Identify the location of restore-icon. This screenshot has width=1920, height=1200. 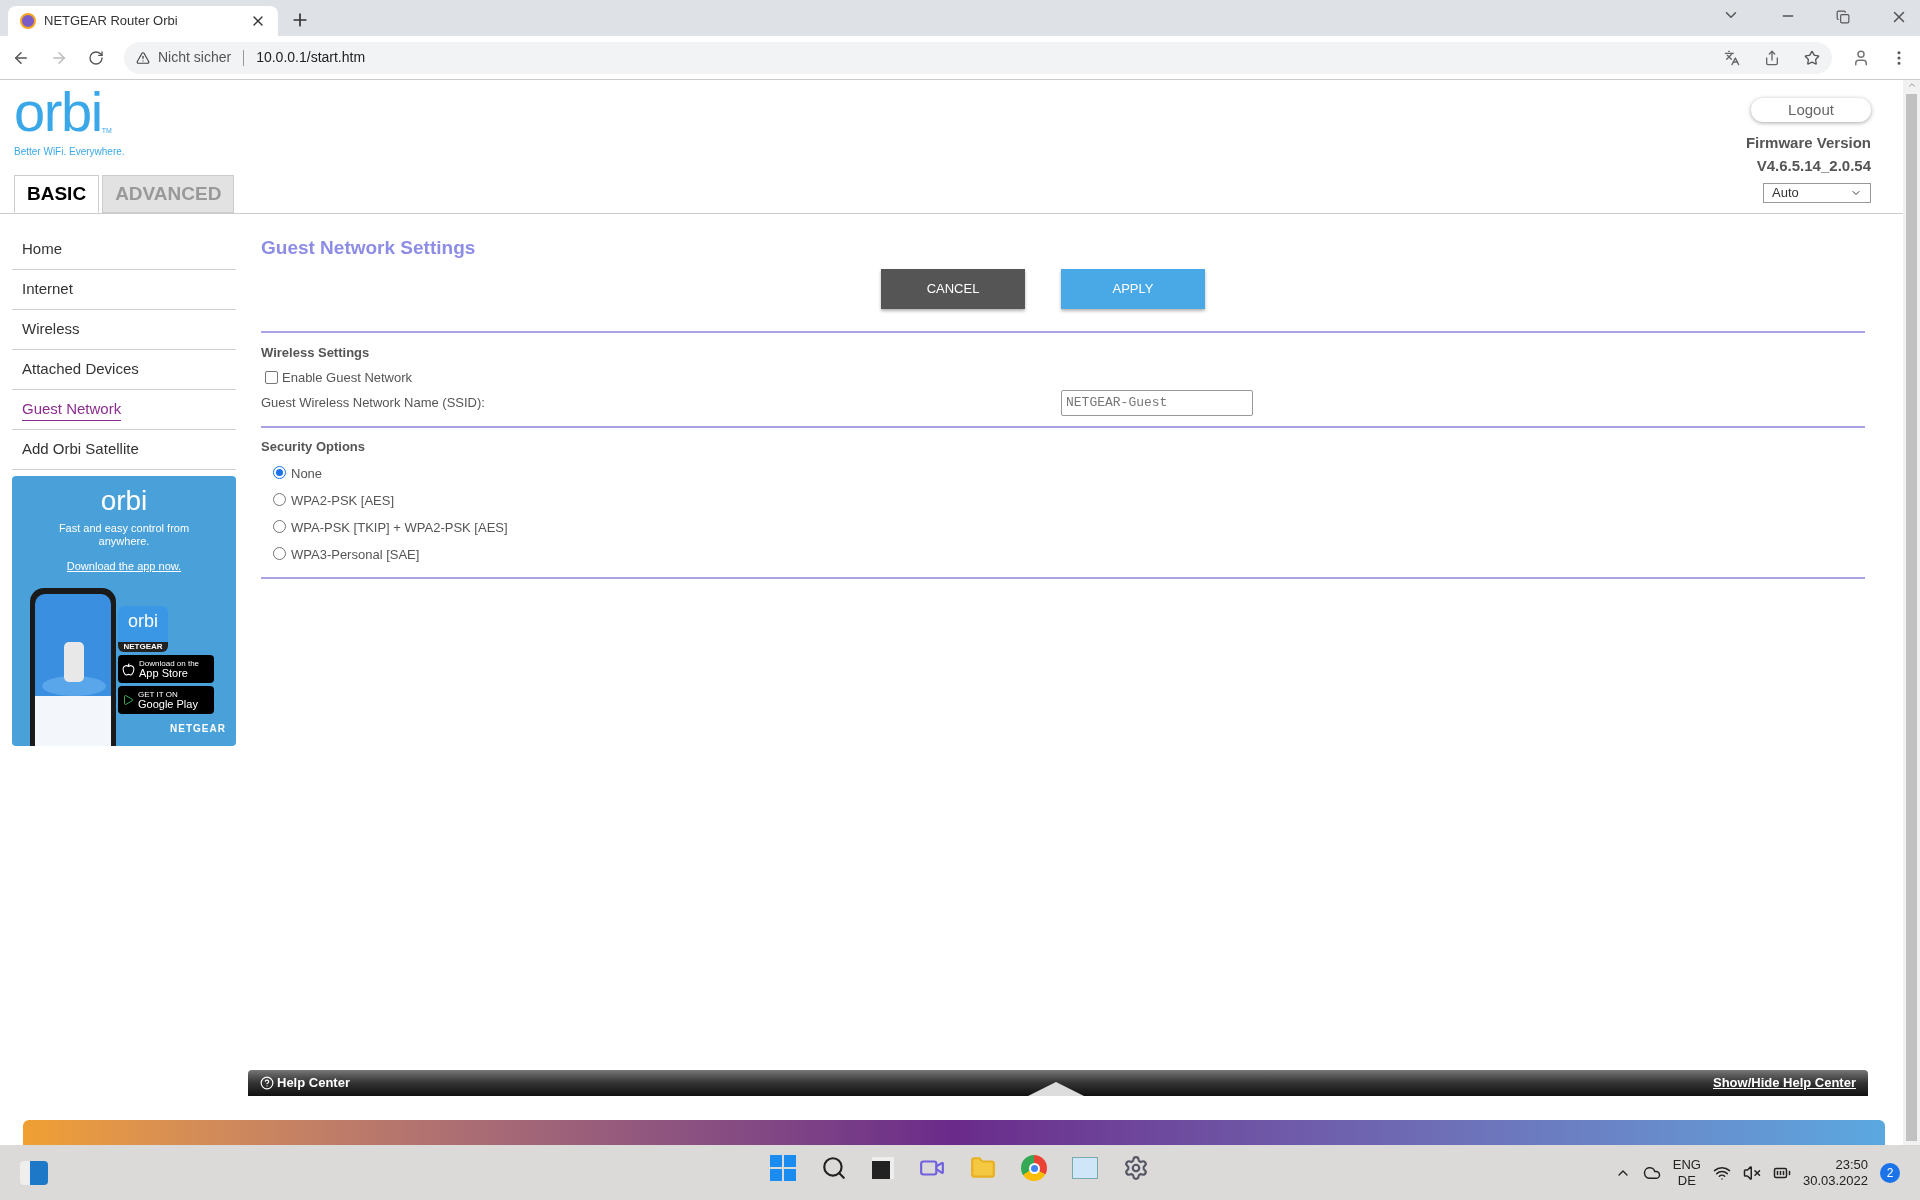
(1843, 17).